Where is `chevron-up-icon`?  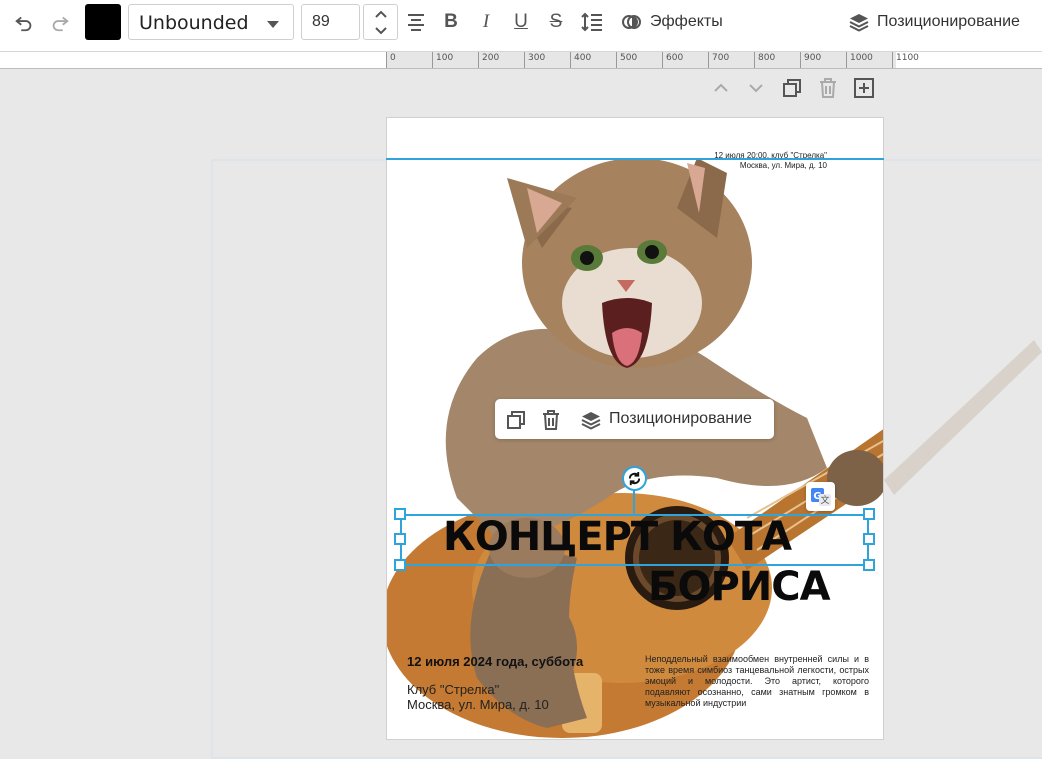
chevron-up-icon is located at coordinates (380, 13).